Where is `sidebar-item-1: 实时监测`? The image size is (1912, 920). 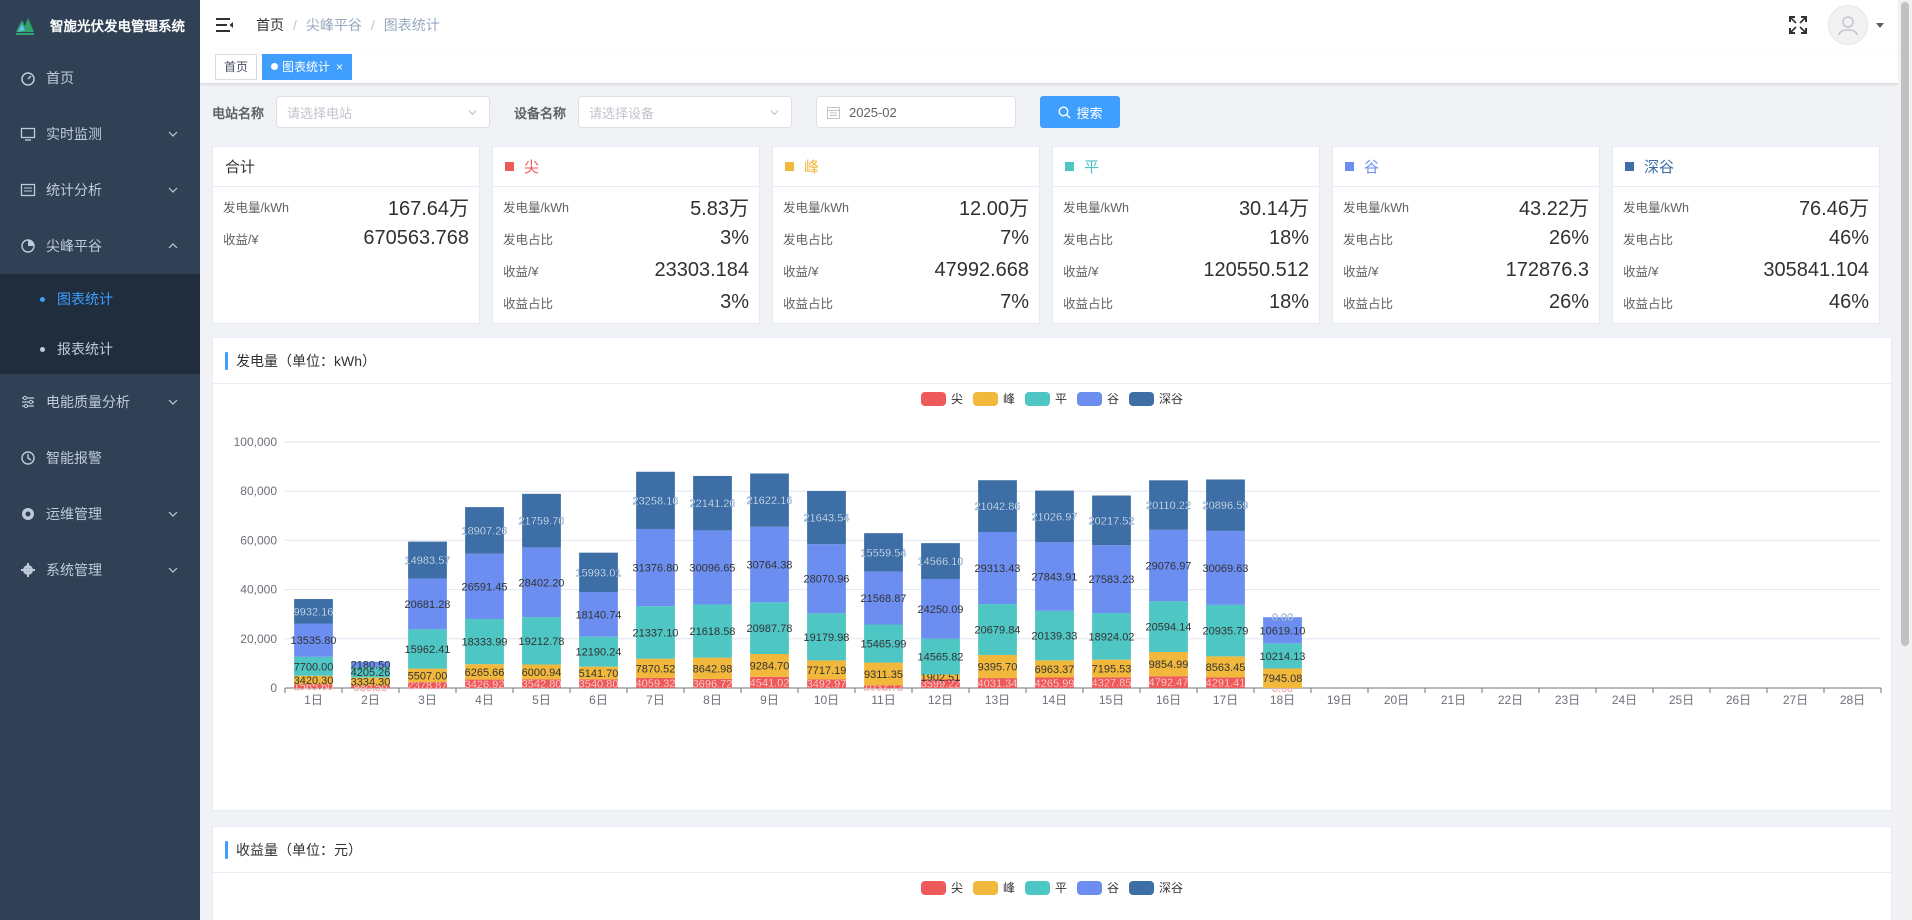
sidebar-item-1: 实时监测 is located at coordinates (100, 134).